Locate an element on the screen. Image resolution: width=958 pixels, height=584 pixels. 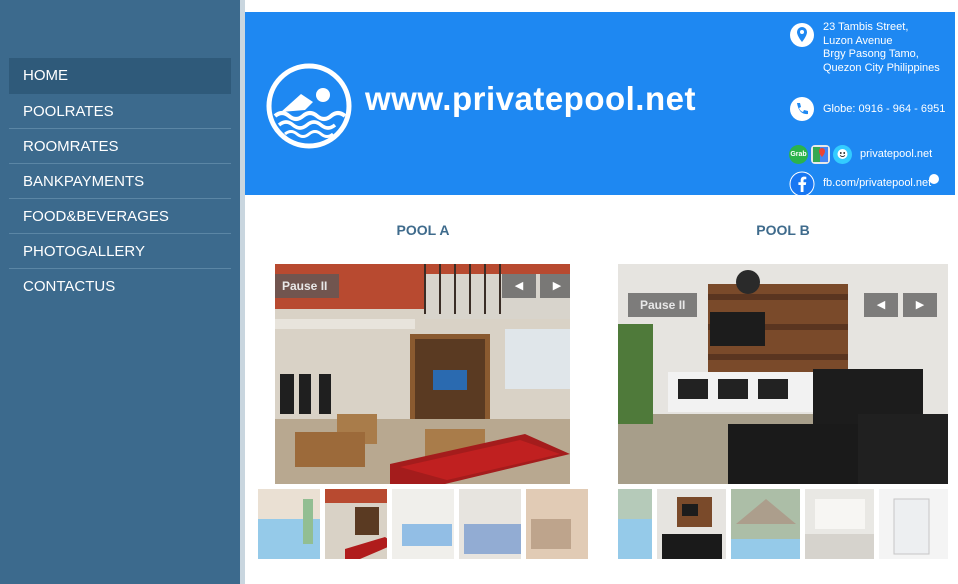
grab-icon: Grab is located at coordinates (798, 154).